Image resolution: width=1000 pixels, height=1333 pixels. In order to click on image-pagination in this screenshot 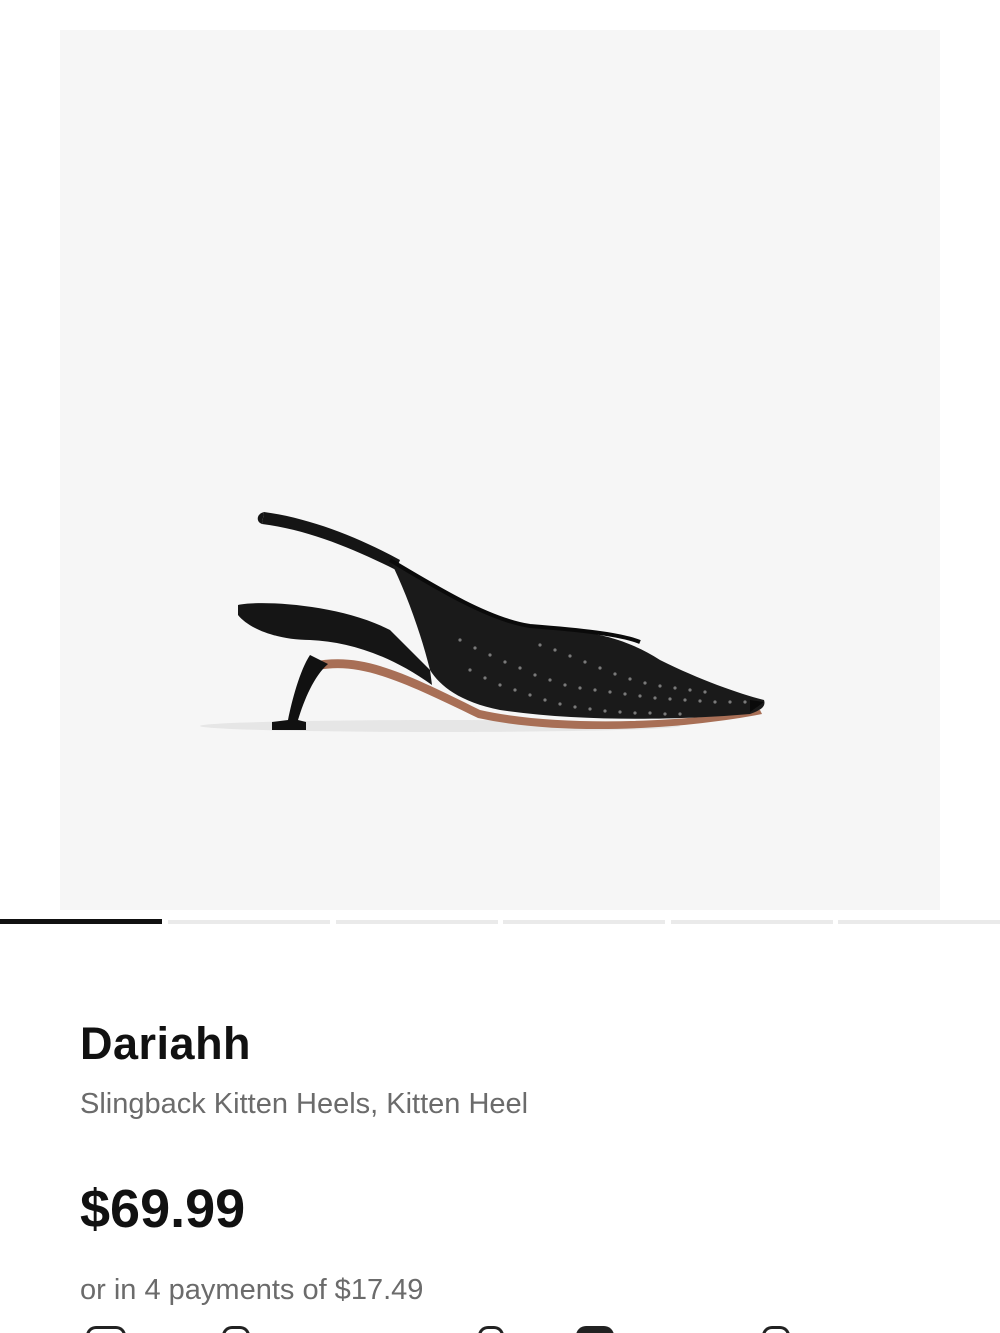, I will do `click(500, 922)`.